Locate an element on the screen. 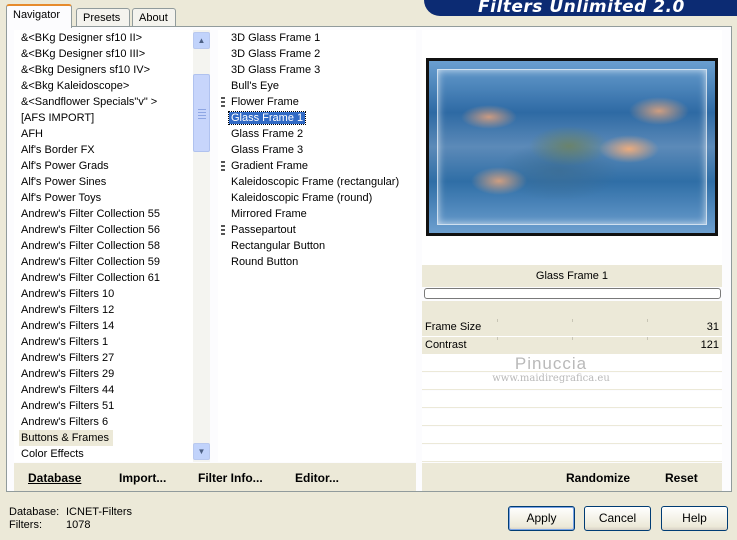 The width and height of the screenshot is (737, 540). cancel-button: Cancel is located at coordinates (617, 518).